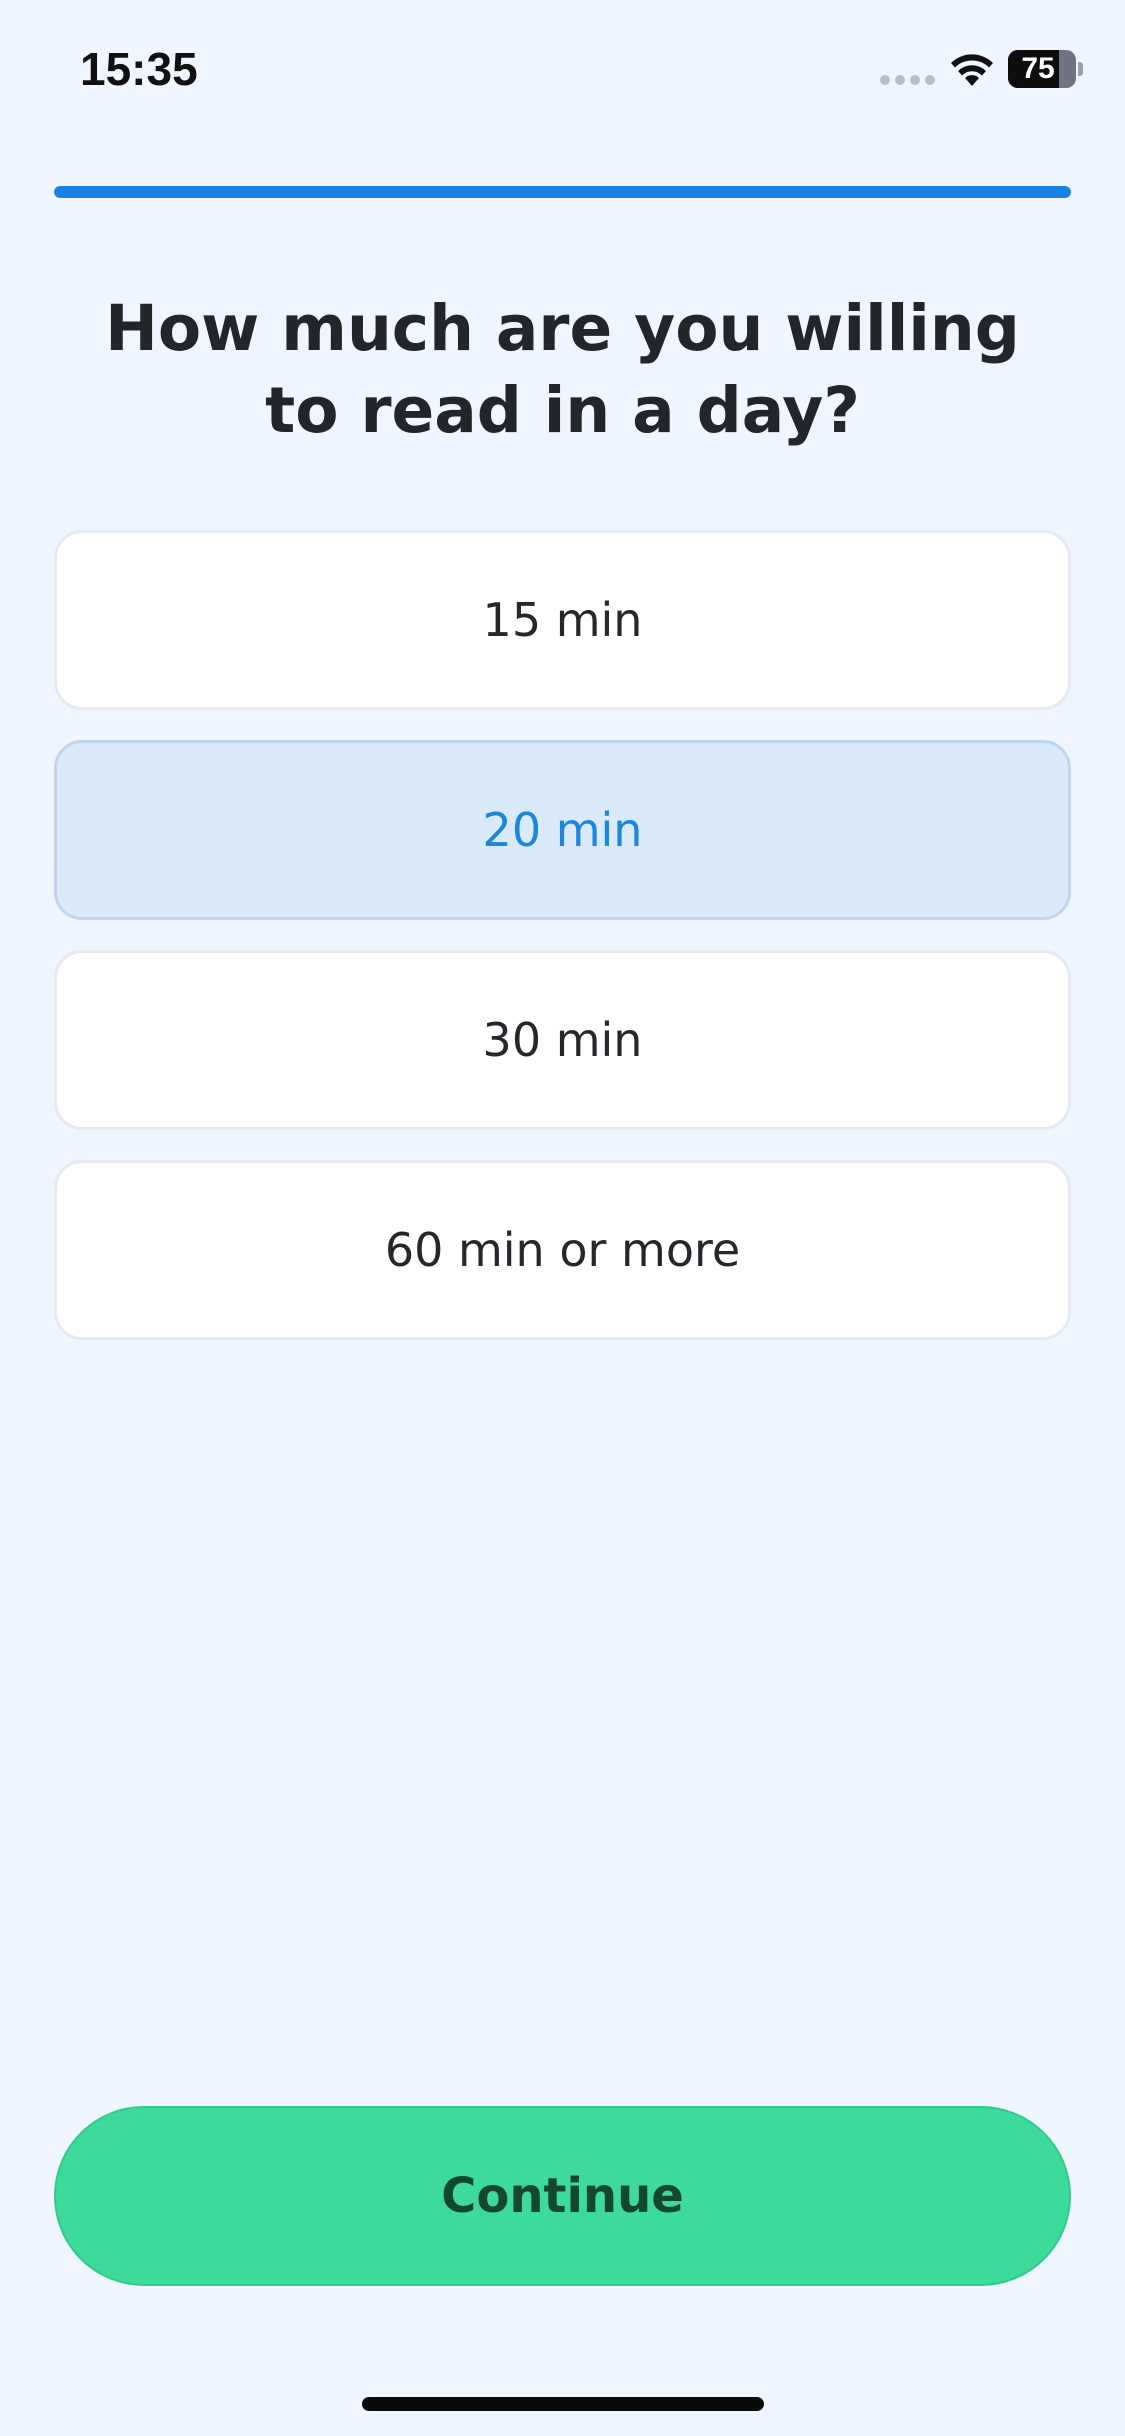  I want to click on continue-button: Continue, so click(562, 2196).